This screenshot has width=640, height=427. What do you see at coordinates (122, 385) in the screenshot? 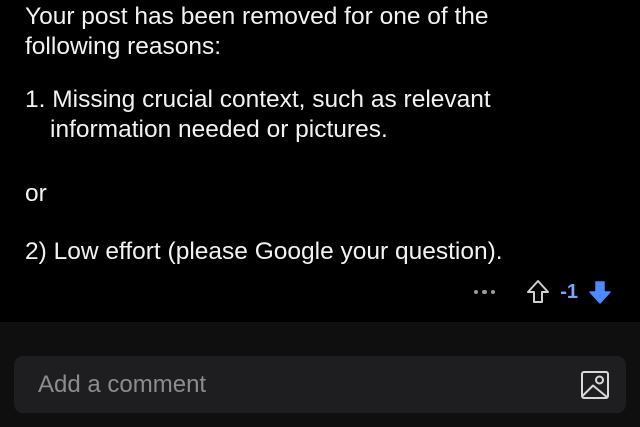
I see `add-comment-input: Add a comment` at bounding box center [122, 385].